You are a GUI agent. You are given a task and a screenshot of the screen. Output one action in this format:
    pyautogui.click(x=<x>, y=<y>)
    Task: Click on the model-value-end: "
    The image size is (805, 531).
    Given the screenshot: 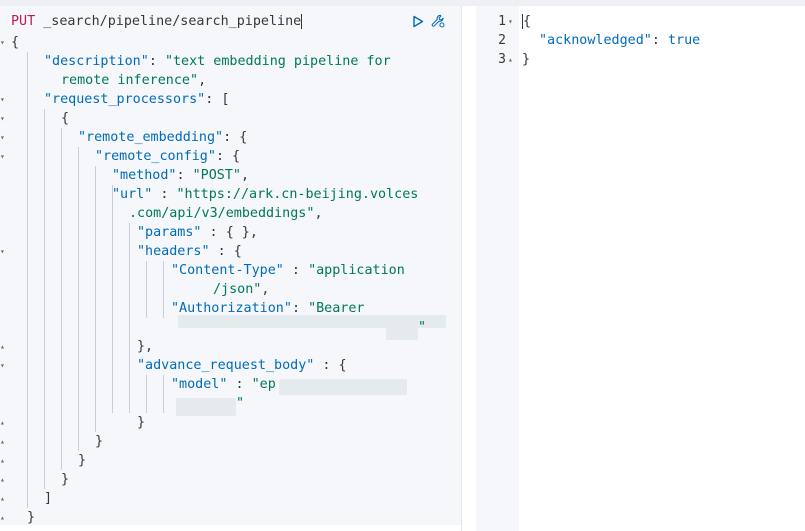 What is the action you would take?
    pyautogui.click(x=240, y=403)
    